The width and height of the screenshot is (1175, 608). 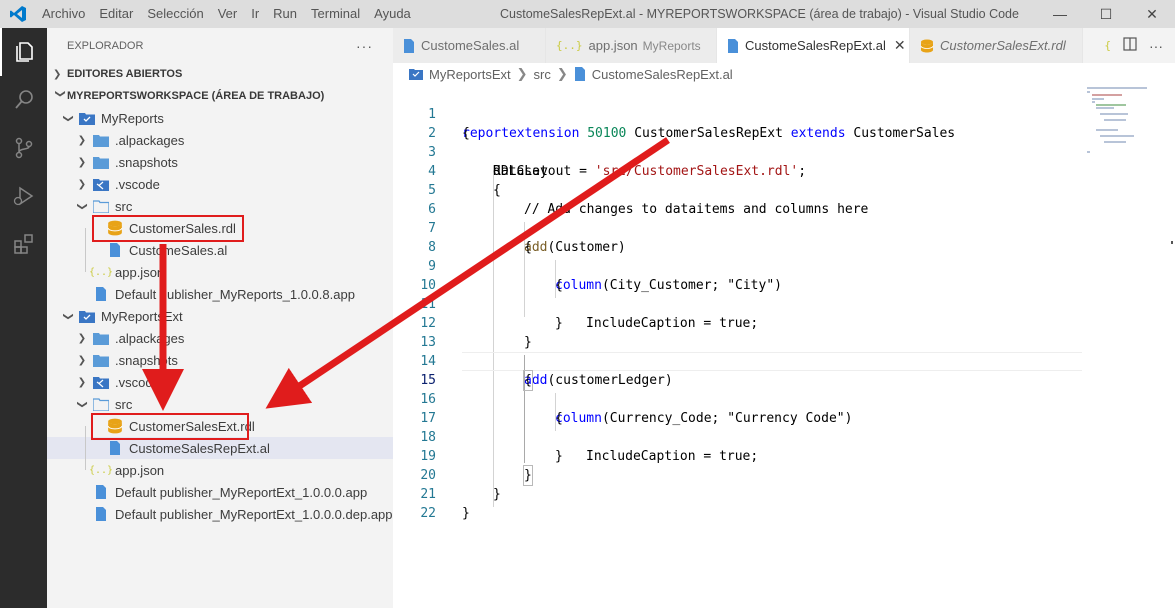 What do you see at coordinates (662, 74) in the screenshot?
I see `breadcrumb-item: CustomeSalesRepExt.al` at bounding box center [662, 74].